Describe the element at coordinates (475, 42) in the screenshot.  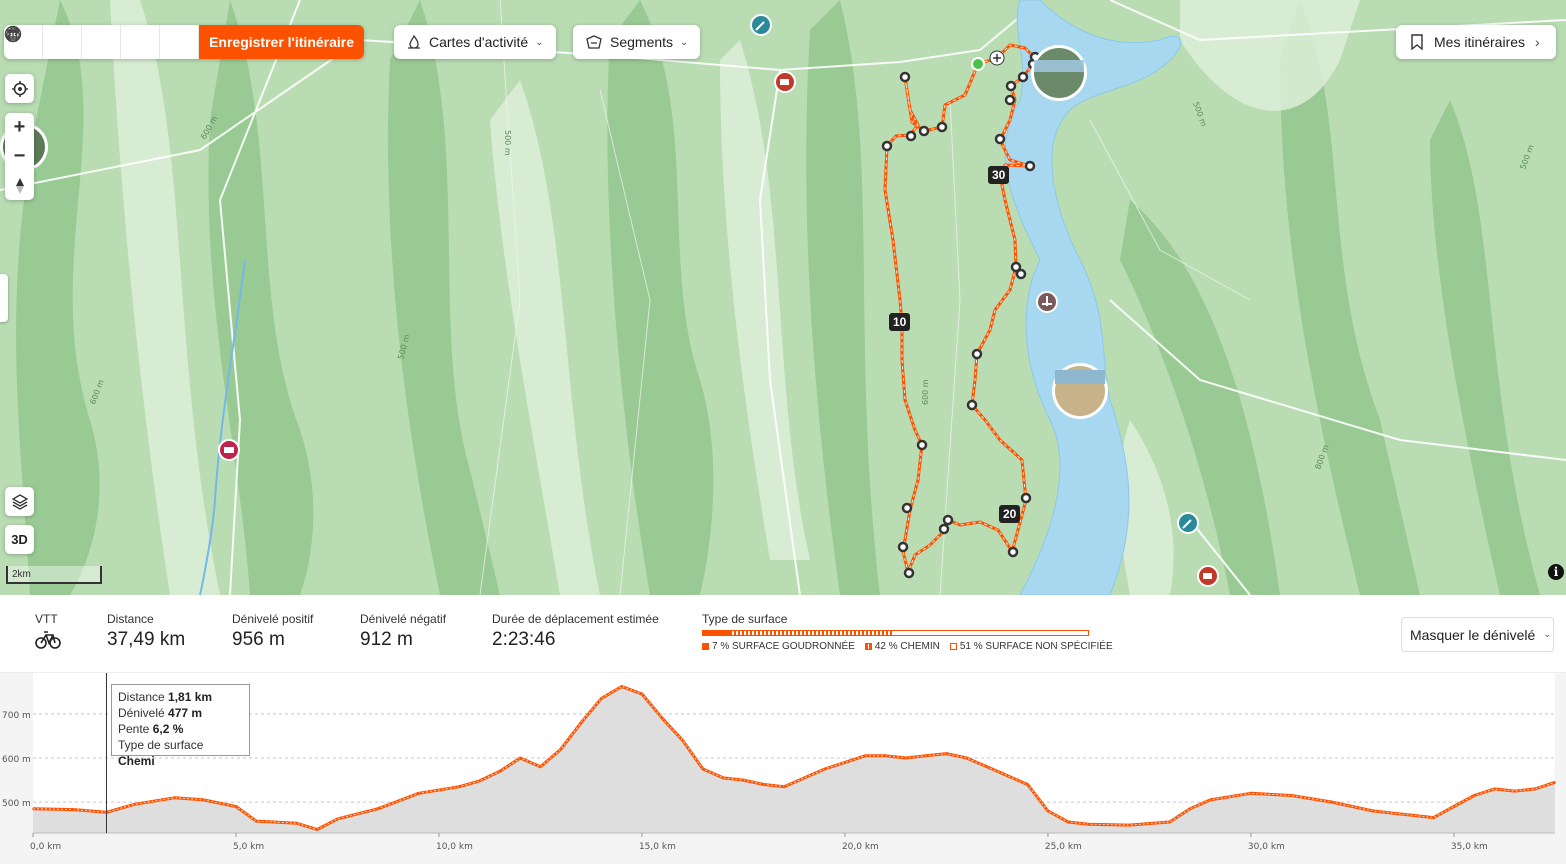
I see `heatmap-dropdown: Cartes d'activité ⌄` at that location.